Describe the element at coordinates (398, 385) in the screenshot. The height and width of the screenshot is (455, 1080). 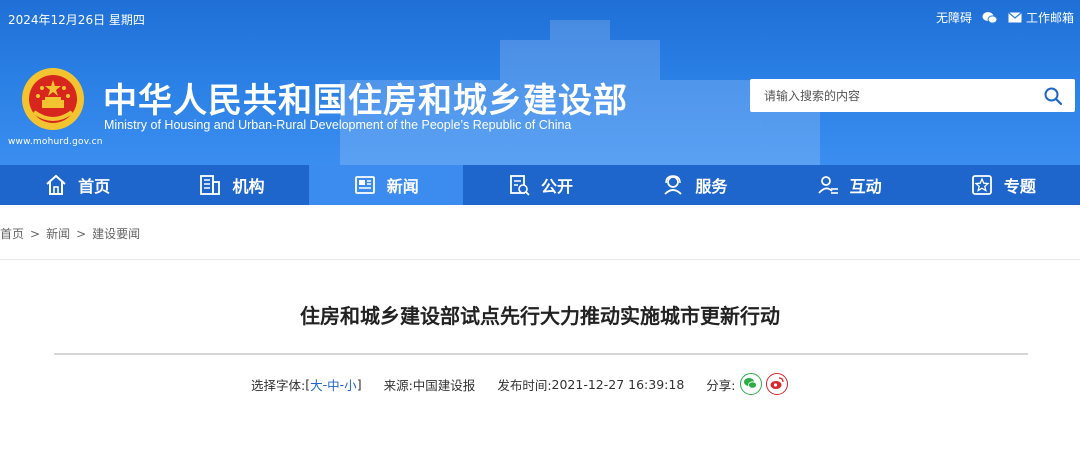
I see `source-label: 来源:` at that location.